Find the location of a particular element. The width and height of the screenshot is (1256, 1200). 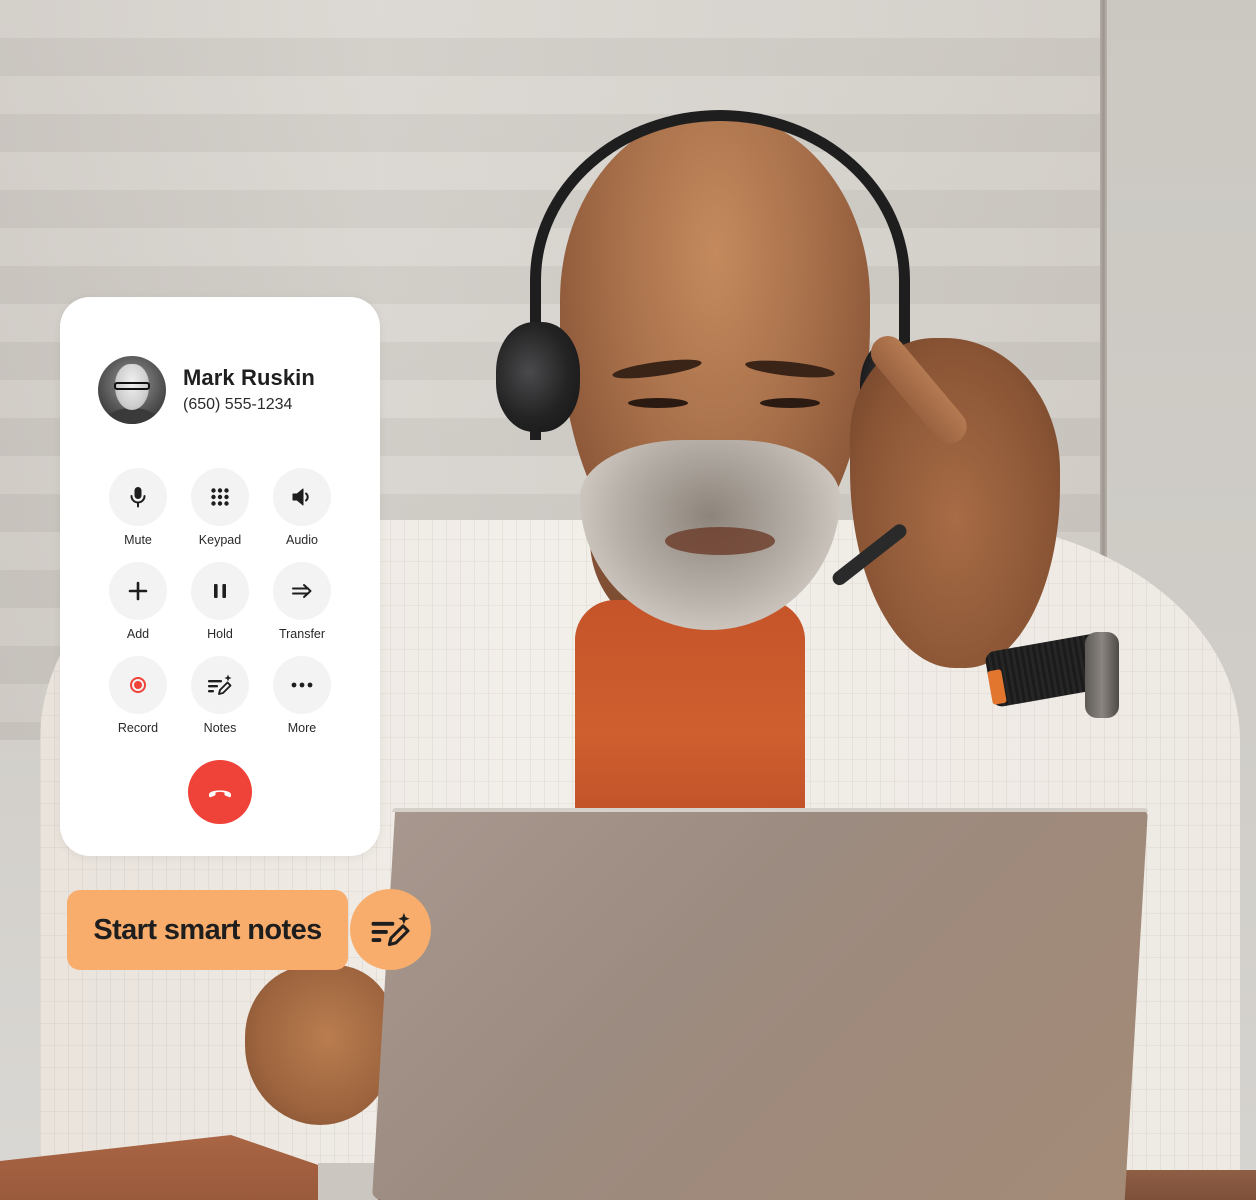

speaker-icon is located at coordinates (300, 497).